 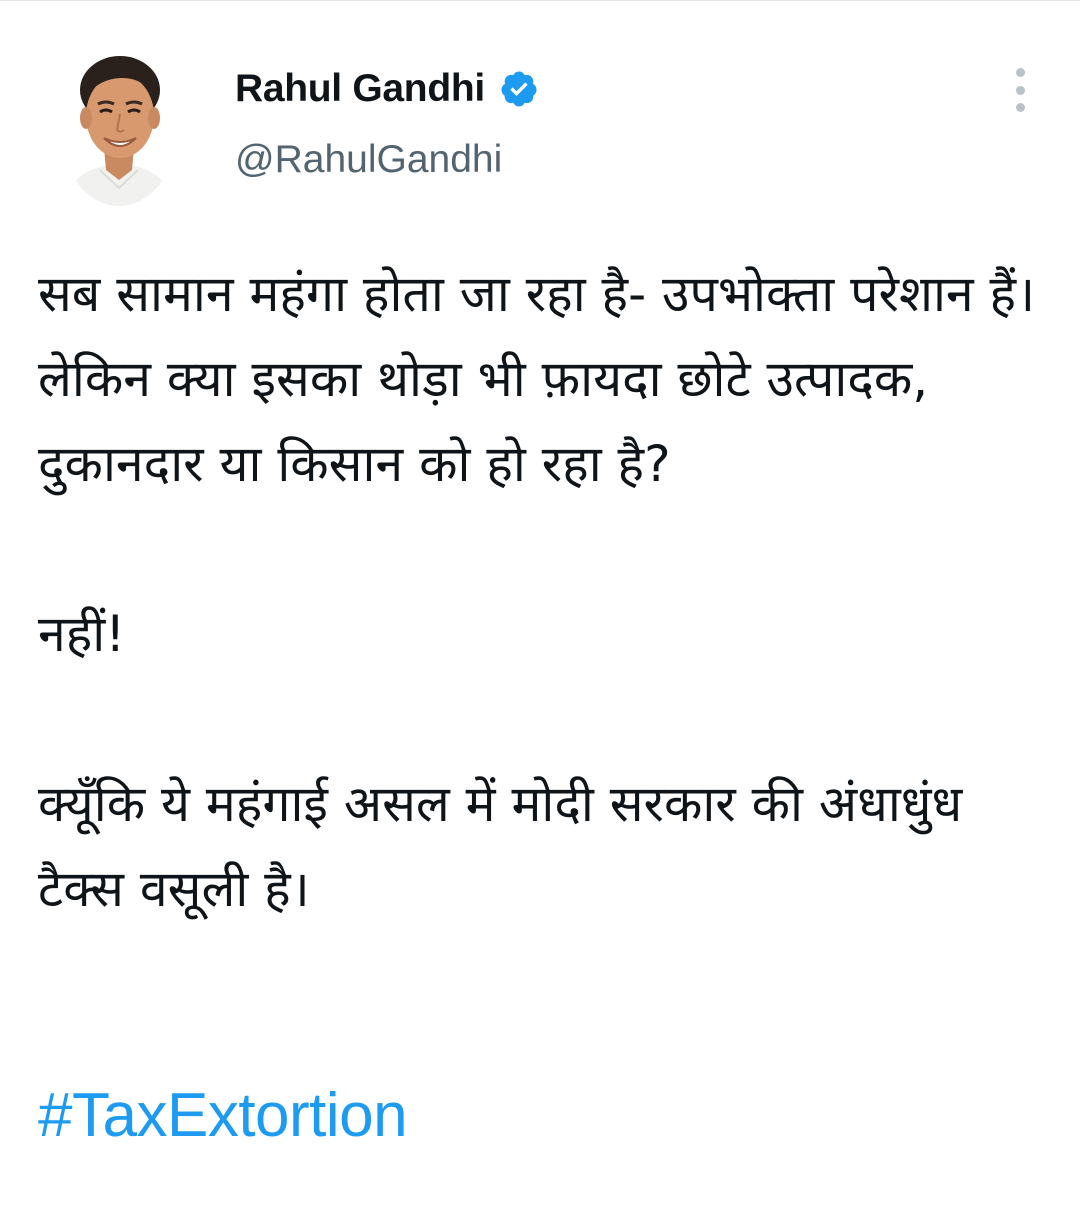 What do you see at coordinates (360, 89) in the screenshot?
I see `display-name: Rahul Gandhi` at bounding box center [360, 89].